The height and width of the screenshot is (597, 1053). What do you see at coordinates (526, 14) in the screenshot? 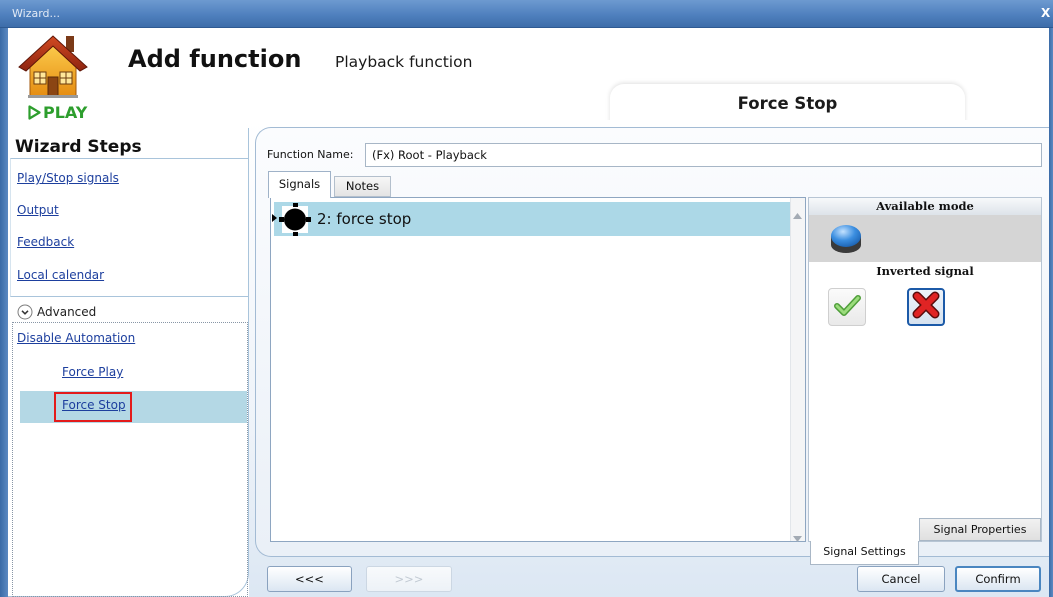
I see `title-bar` at bounding box center [526, 14].